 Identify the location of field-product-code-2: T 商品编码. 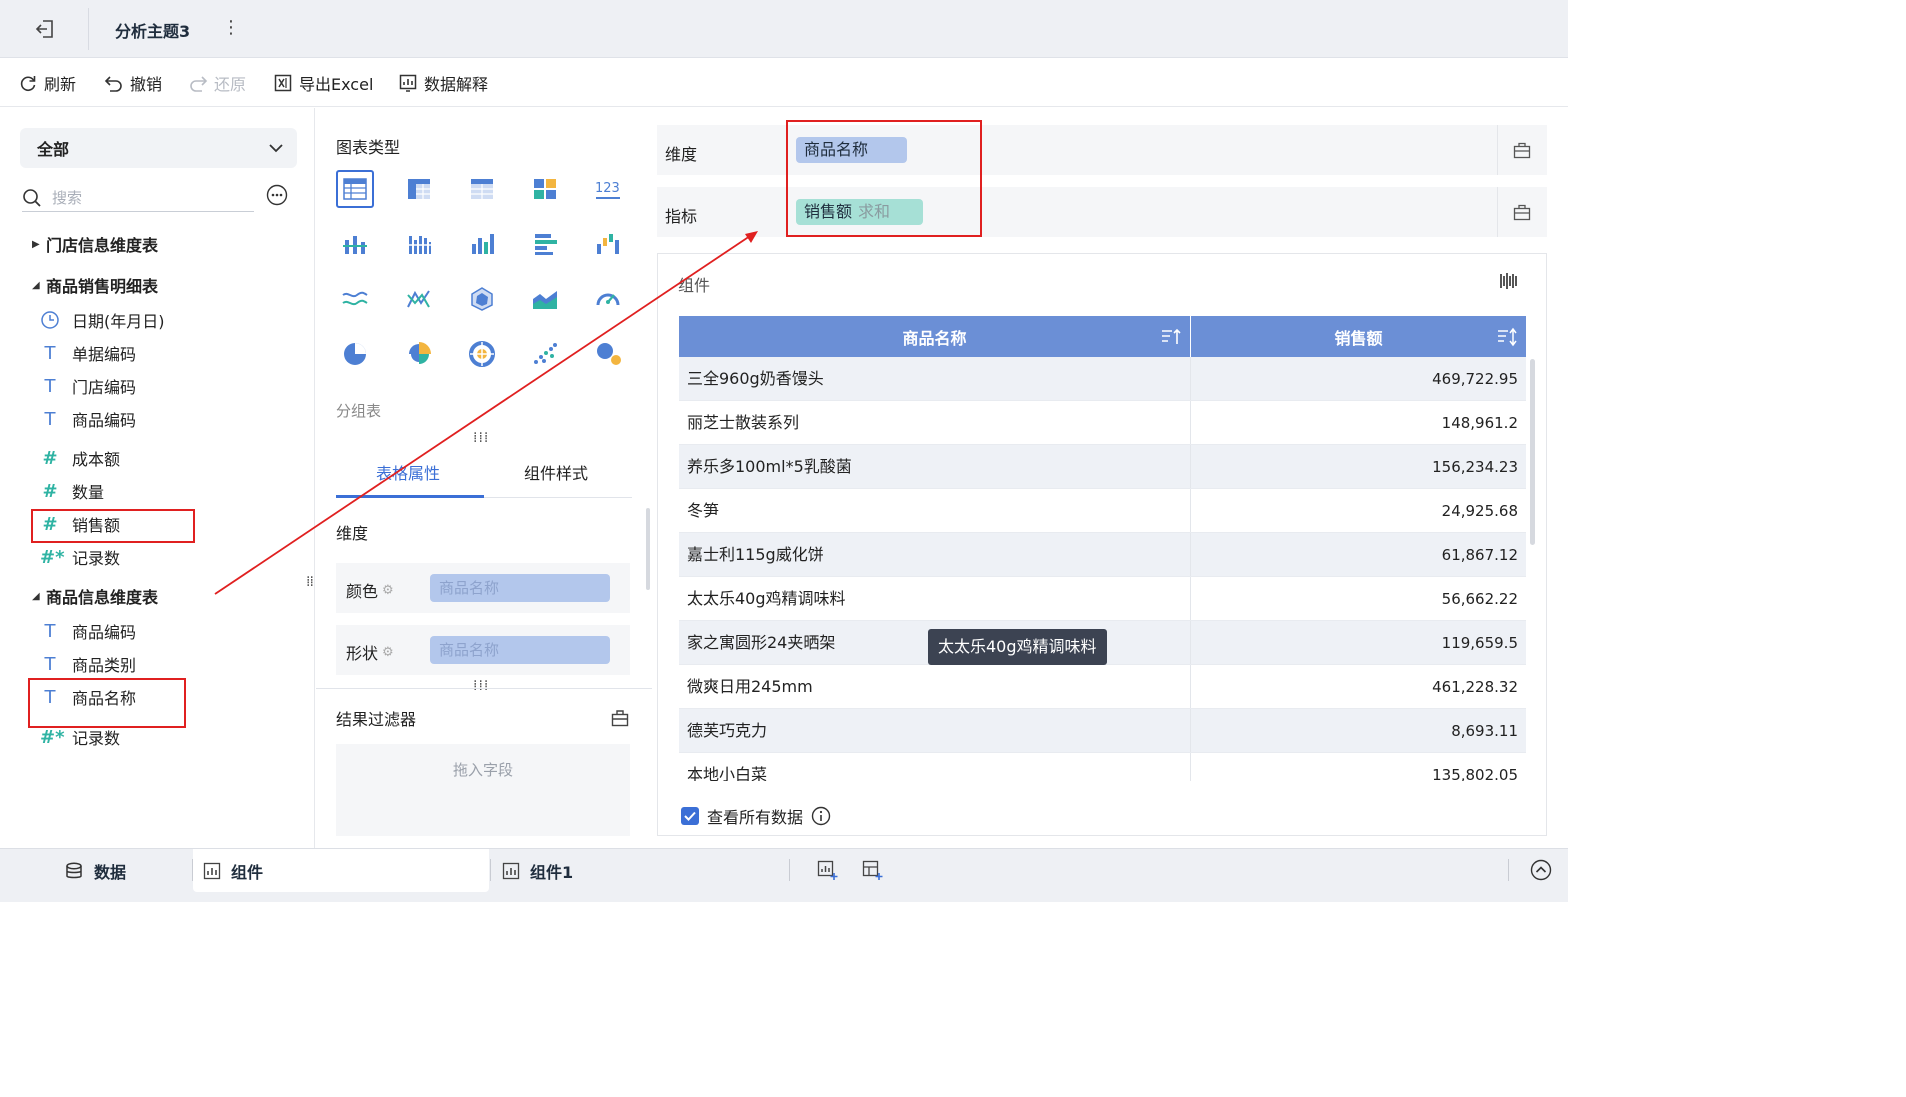
(88, 631).